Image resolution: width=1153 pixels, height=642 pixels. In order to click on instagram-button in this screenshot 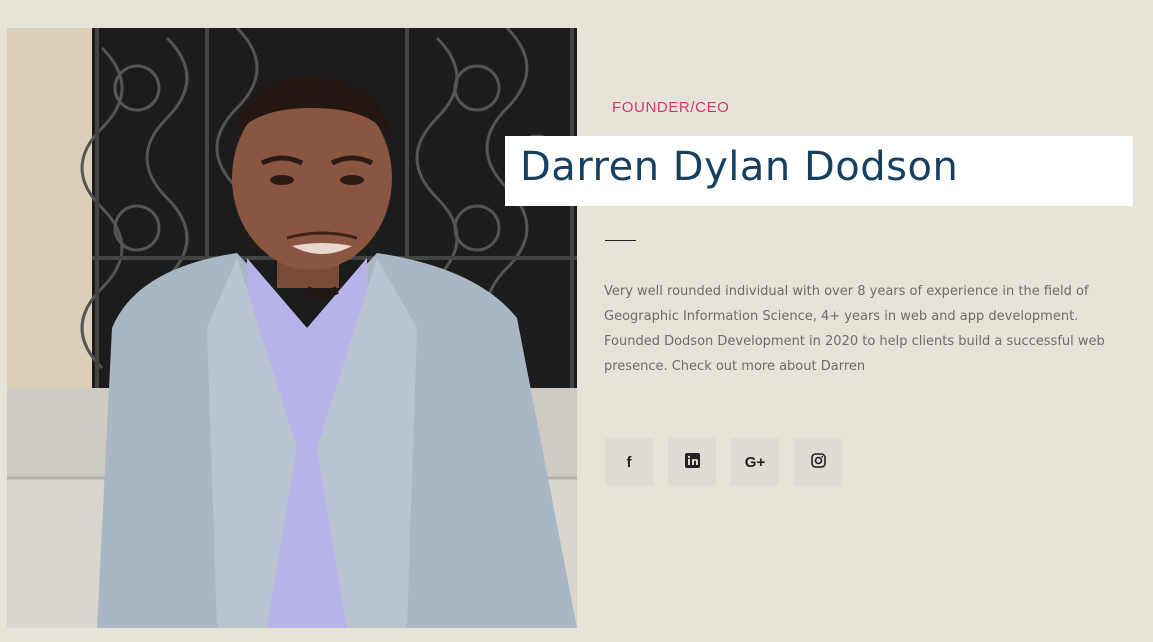, I will do `click(818, 462)`.